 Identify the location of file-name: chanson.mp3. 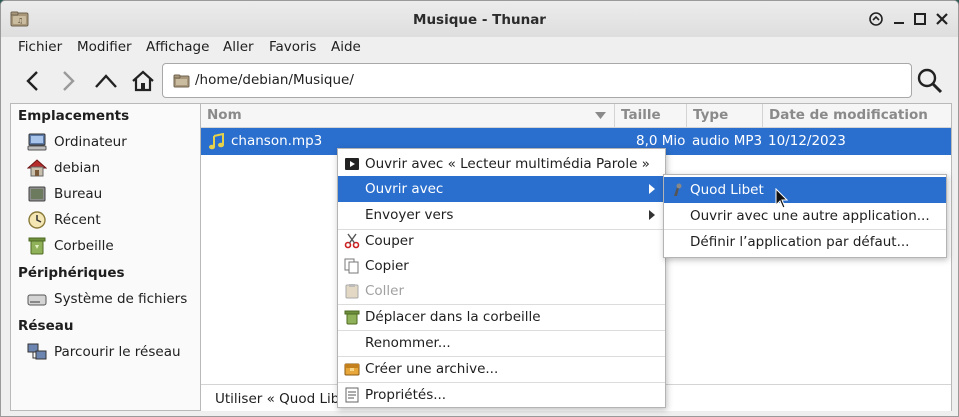
(277, 141).